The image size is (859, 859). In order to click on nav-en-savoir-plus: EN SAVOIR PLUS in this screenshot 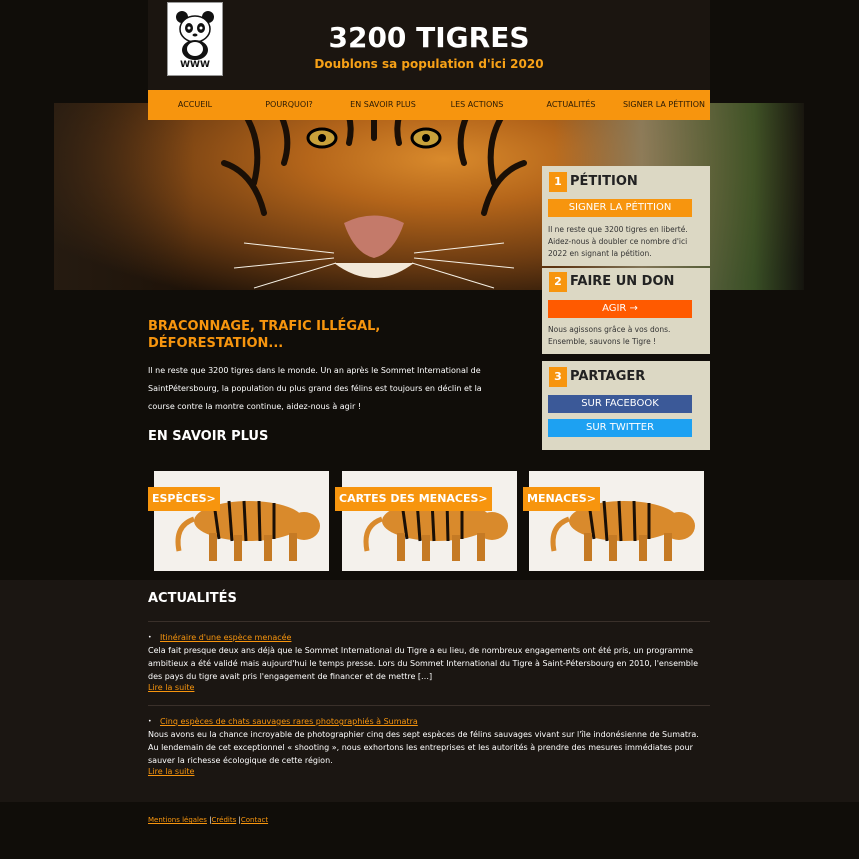, I will do `click(383, 105)`.